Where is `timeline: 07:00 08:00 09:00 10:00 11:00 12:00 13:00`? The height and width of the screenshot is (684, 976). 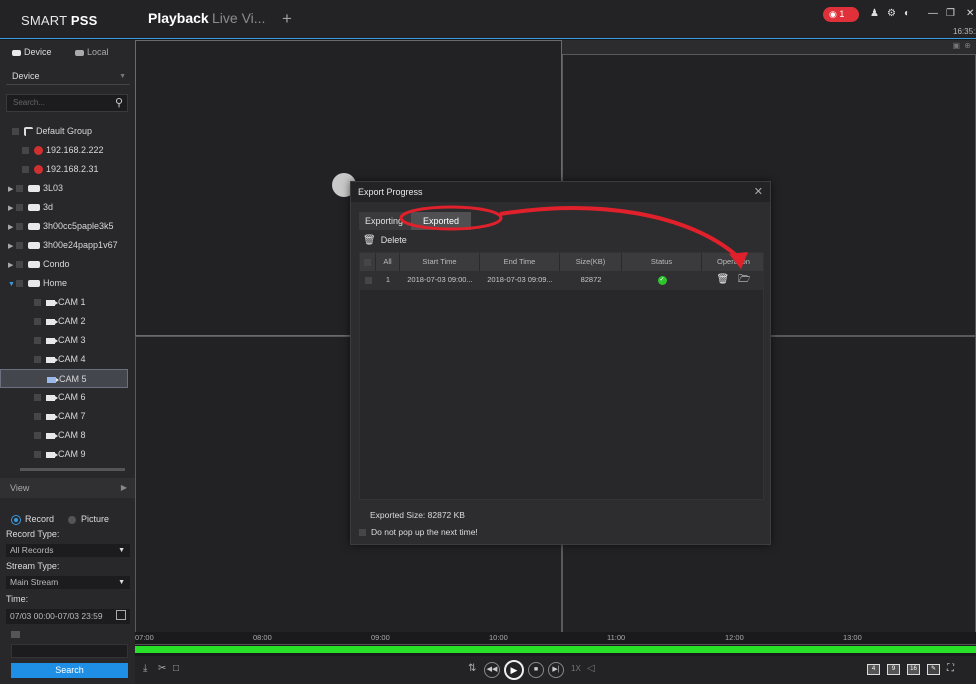 timeline: 07:00 08:00 09:00 10:00 11:00 12:00 13:00 is located at coordinates (555, 644).